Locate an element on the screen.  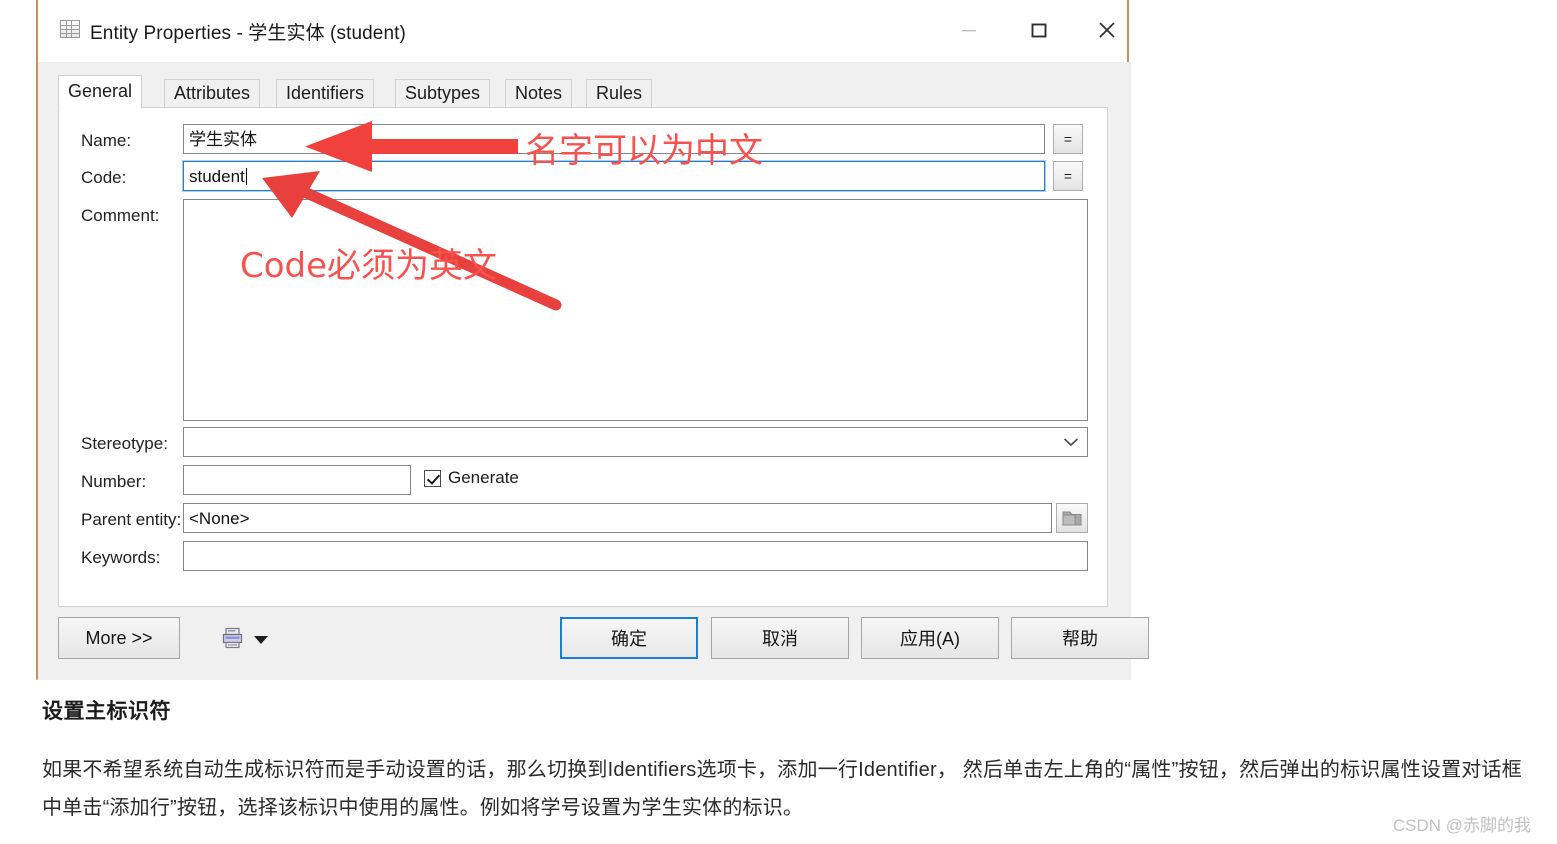
parent-entity-browse-button is located at coordinates (1072, 518).